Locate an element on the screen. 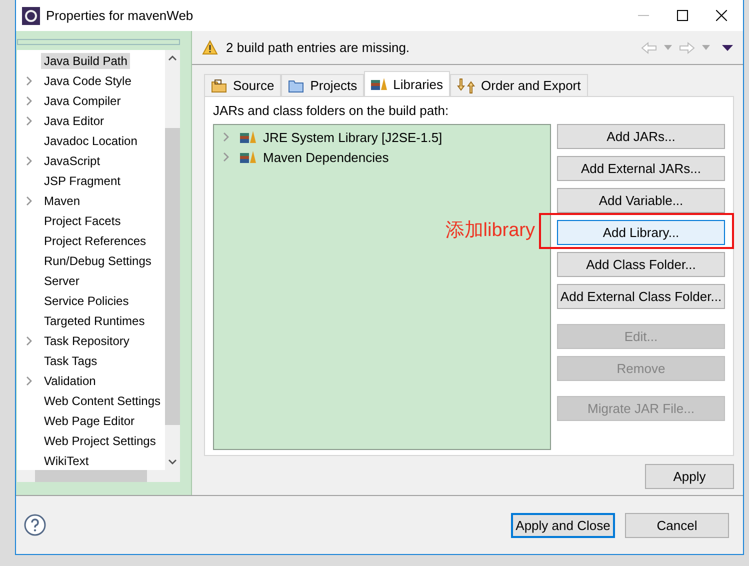 The image size is (749, 566). warning-icon is located at coordinates (210, 47).